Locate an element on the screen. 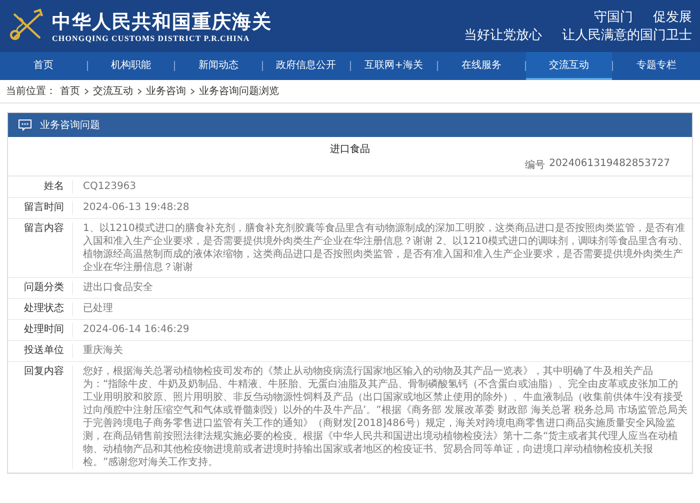 The height and width of the screenshot is (503, 700). field-value: 1、以1210模式进口的膳食补充剂，膳食补充剂胶囊等食品里含有动物源制成的深加工明胶，这类商品进口是否按照肉类监管，是否有准入国和准入生产企业要求，是否需要提供境外肉类生产企业在华注册信息？谢谢 2、以1210模式进口的调味剂，调味剂等食品里含有动、植物源经高温熬制而成的液体浓缩物，这类商品进口是否按照肉类监管，是否有准入国和准入生产企业要求，是否需要提供境外肉类生产企业在华注册信息？谢谢 is located at coordinates (385, 248).